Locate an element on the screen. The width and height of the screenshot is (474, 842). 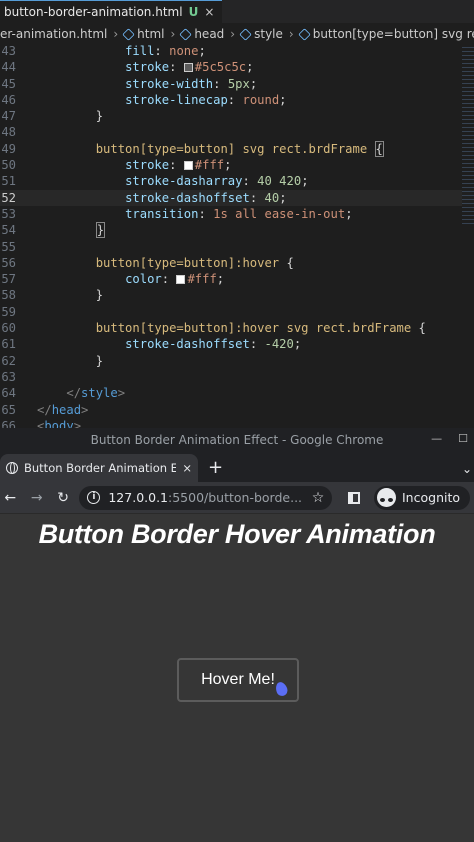
address-bar: i 127.0.0.1:5500/button-borde... ☆ is located at coordinates (206, 497).